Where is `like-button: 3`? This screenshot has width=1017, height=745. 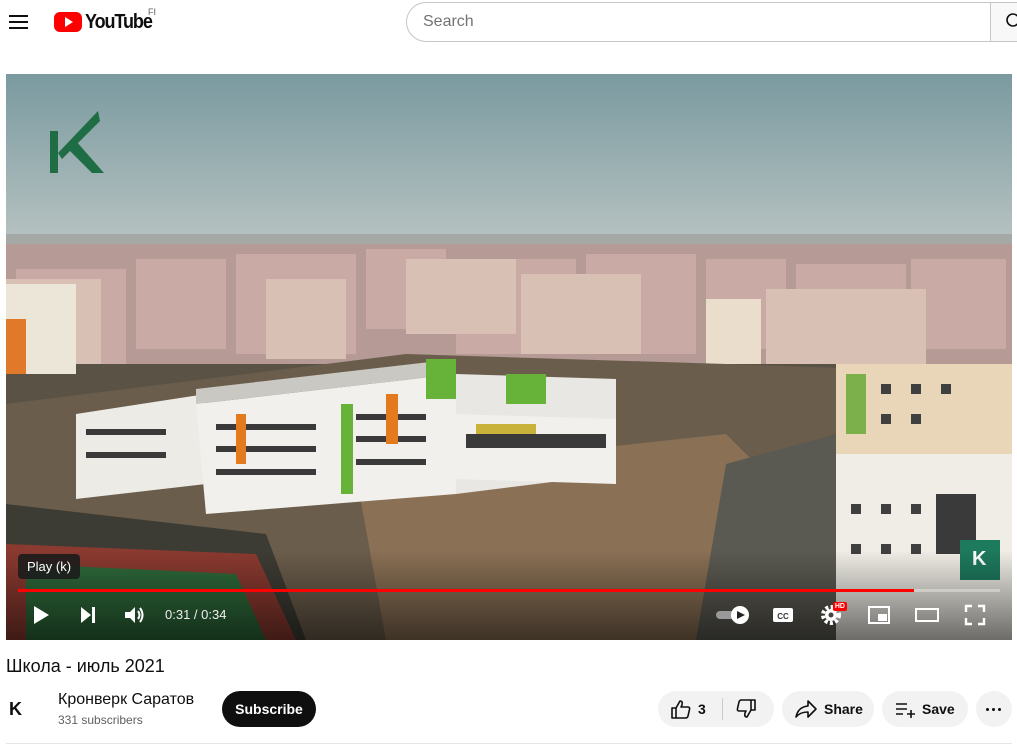
like-button: 3 is located at coordinates (690, 709).